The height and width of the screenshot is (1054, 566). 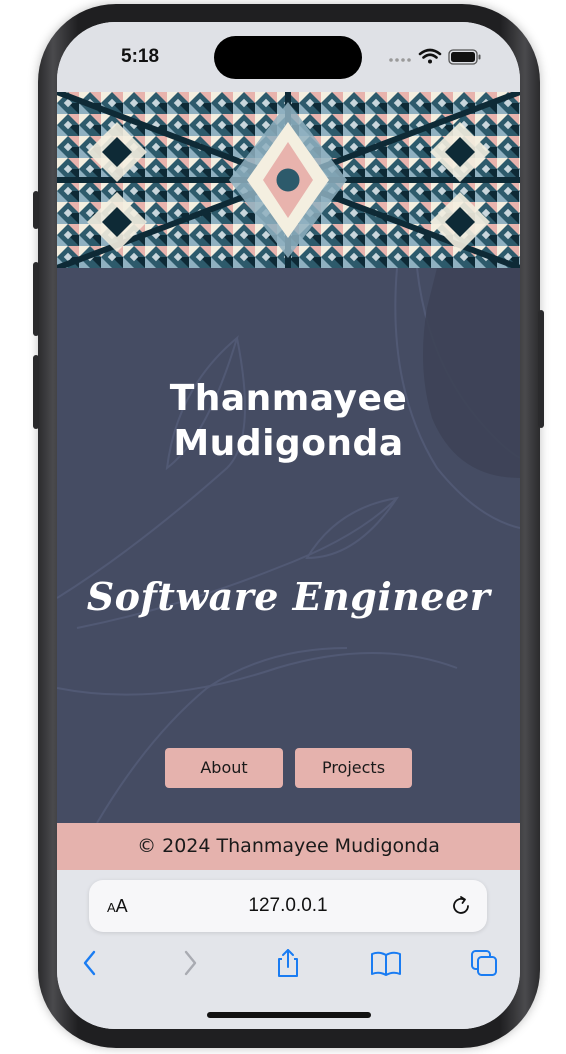 What do you see at coordinates (484, 963) in the screenshot?
I see `tabs-icon` at bounding box center [484, 963].